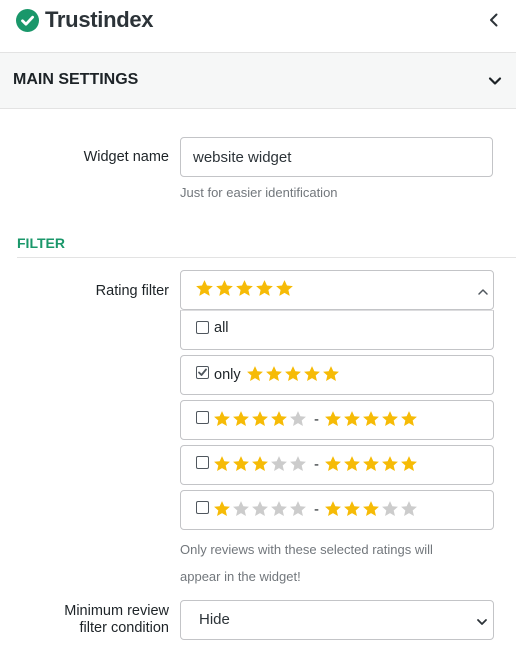 This screenshot has width=516, height=649. I want to click on rating-filter-select, so click(337, 290).